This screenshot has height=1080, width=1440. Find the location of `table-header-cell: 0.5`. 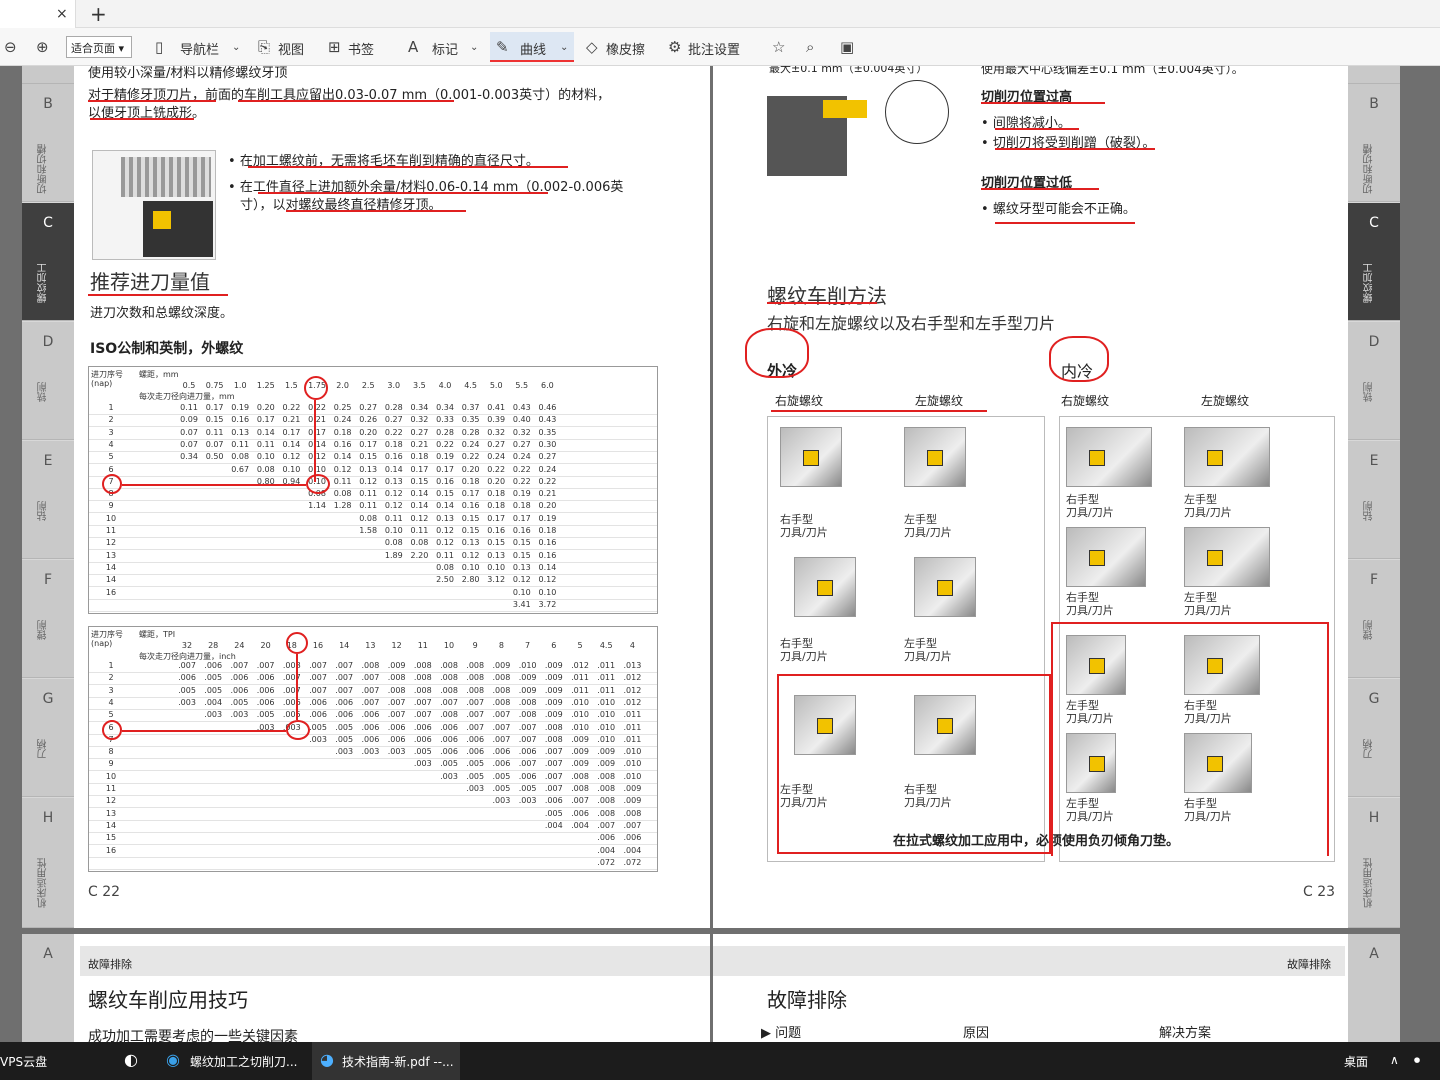

table-header-cell: 0.5 is located at coordinates (189, 385).